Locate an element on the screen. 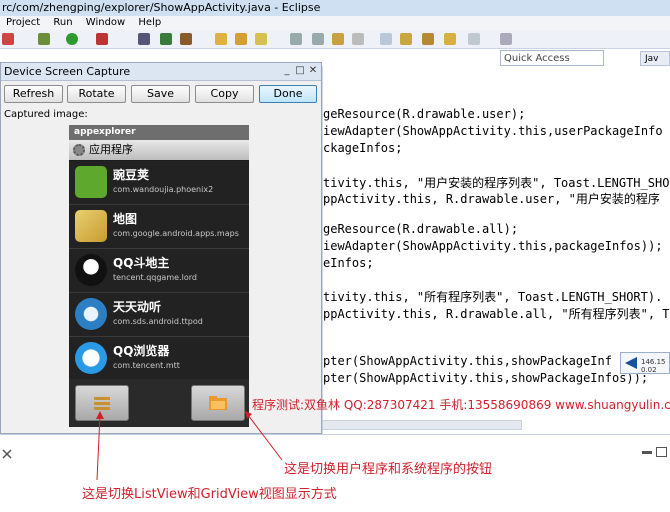 The image size is (670, 512). qq-browser-icon is located at coordinates (91, 358).